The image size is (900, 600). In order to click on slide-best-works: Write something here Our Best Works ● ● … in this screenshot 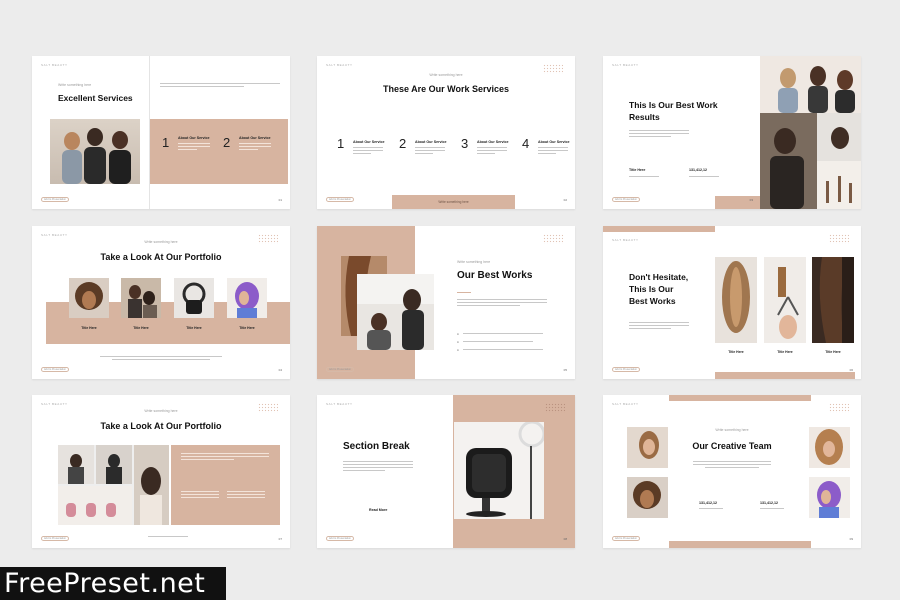, I will do `click(446, 302)`.